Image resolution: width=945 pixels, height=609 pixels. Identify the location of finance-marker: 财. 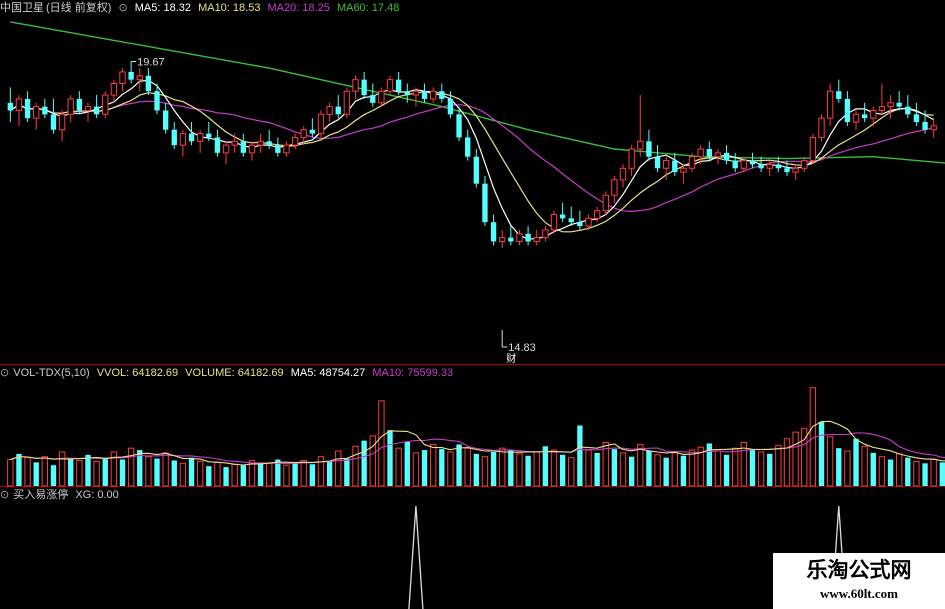
(511, 358).